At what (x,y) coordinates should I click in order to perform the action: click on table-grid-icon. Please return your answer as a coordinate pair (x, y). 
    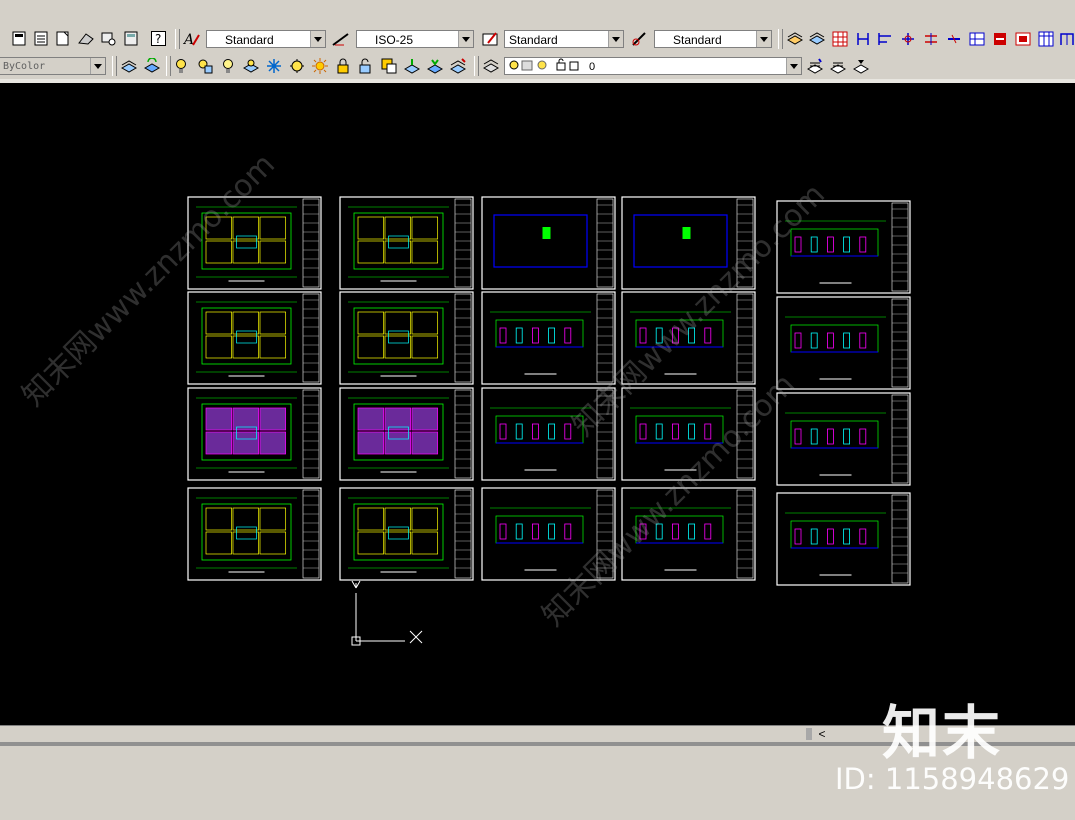
    Looking at the image, I should click on (839, 38).